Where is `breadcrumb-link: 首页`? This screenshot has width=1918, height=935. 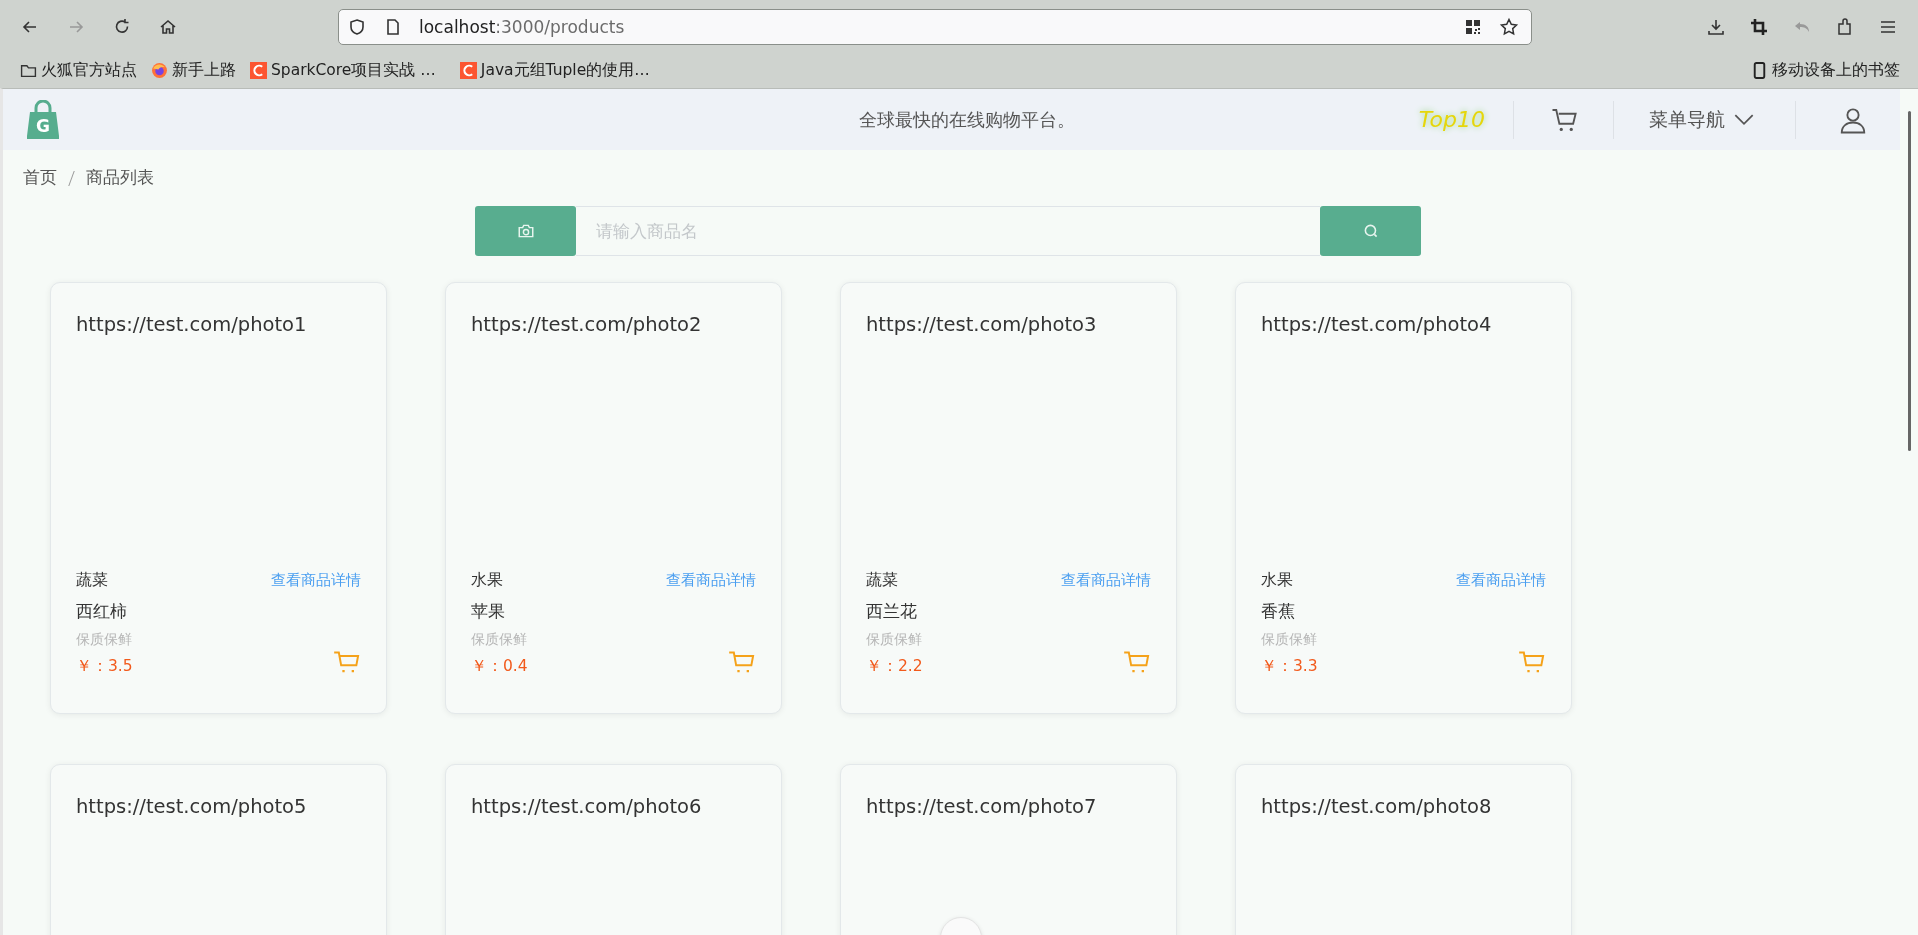
breadcrumb-link: 首页 is located at coordinates (40, 178).